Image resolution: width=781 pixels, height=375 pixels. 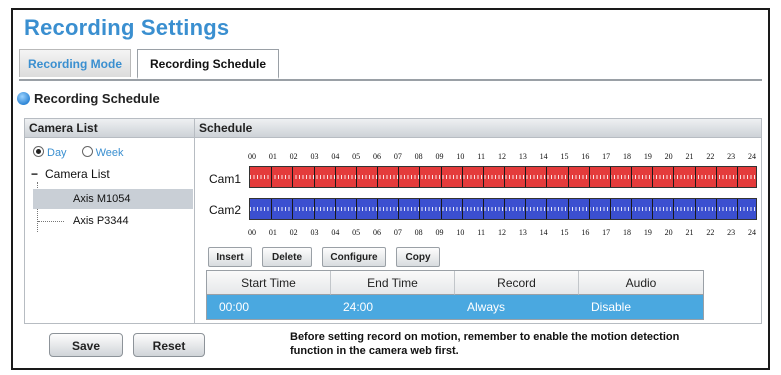 I want to click on copy-button: Copy, so click(x=418, y=257).